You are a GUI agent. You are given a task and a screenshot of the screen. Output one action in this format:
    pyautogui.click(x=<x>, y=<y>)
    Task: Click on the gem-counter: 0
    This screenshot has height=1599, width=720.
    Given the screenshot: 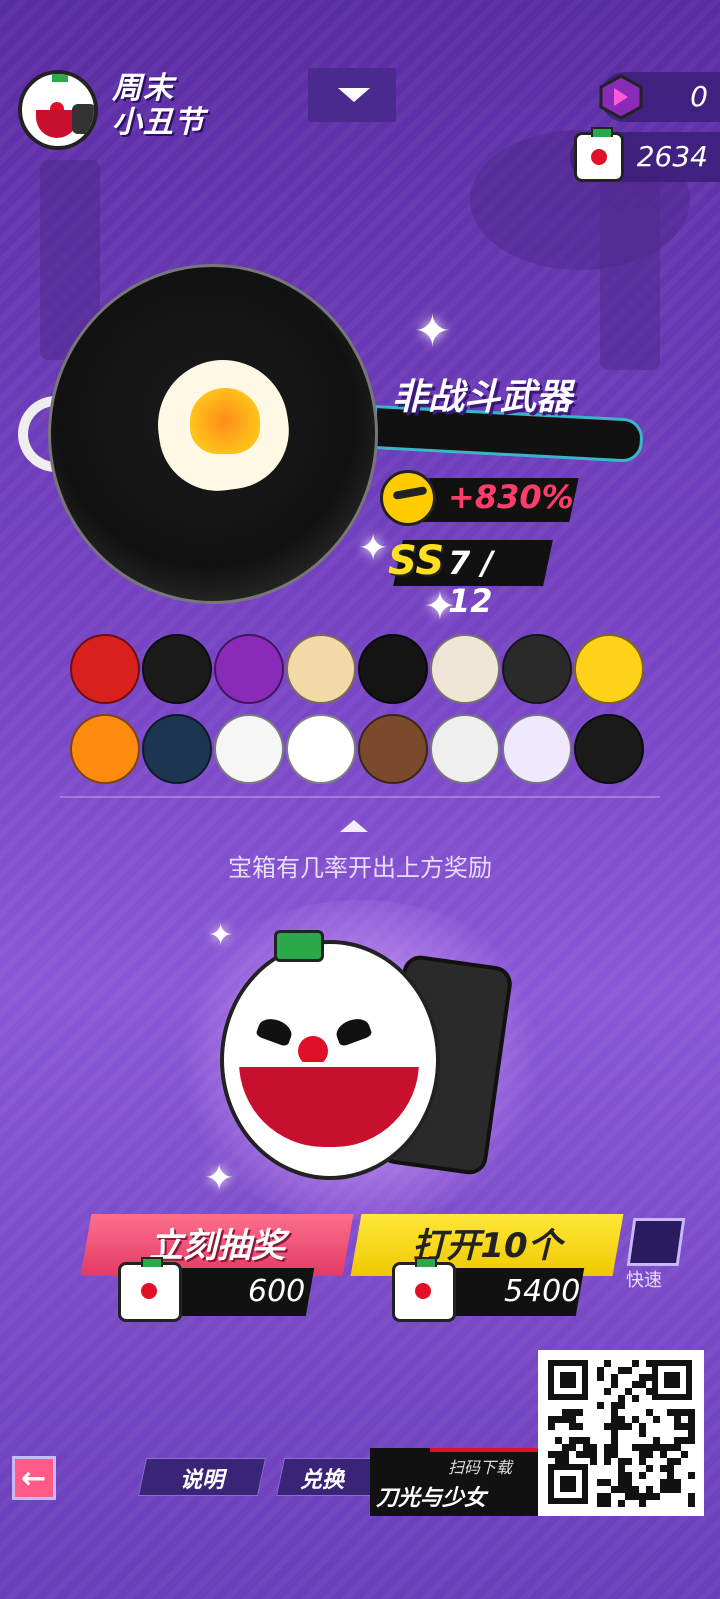 What is the action you would take?
    pyautogui.click(x=659, y=97)
    